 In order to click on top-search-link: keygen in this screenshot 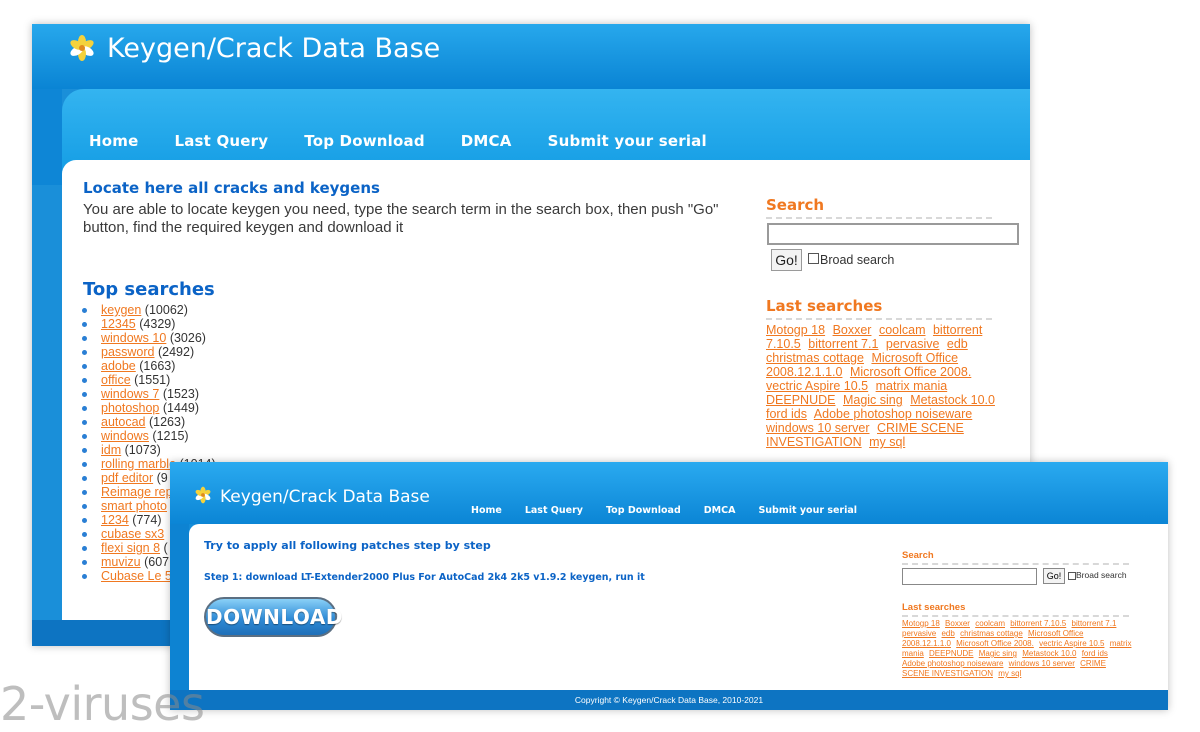, I will do `click(121, 310)`.